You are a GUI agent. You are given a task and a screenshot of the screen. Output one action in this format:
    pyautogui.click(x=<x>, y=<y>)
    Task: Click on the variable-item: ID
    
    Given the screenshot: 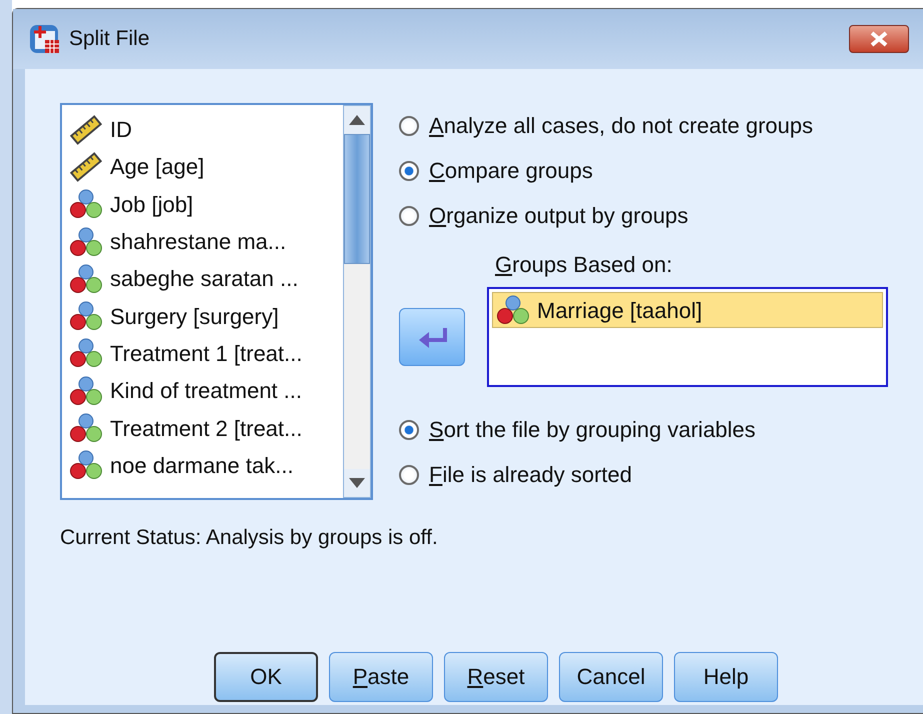 What is the action you would take?
    pyautogui.click(x=121, y=129)
    